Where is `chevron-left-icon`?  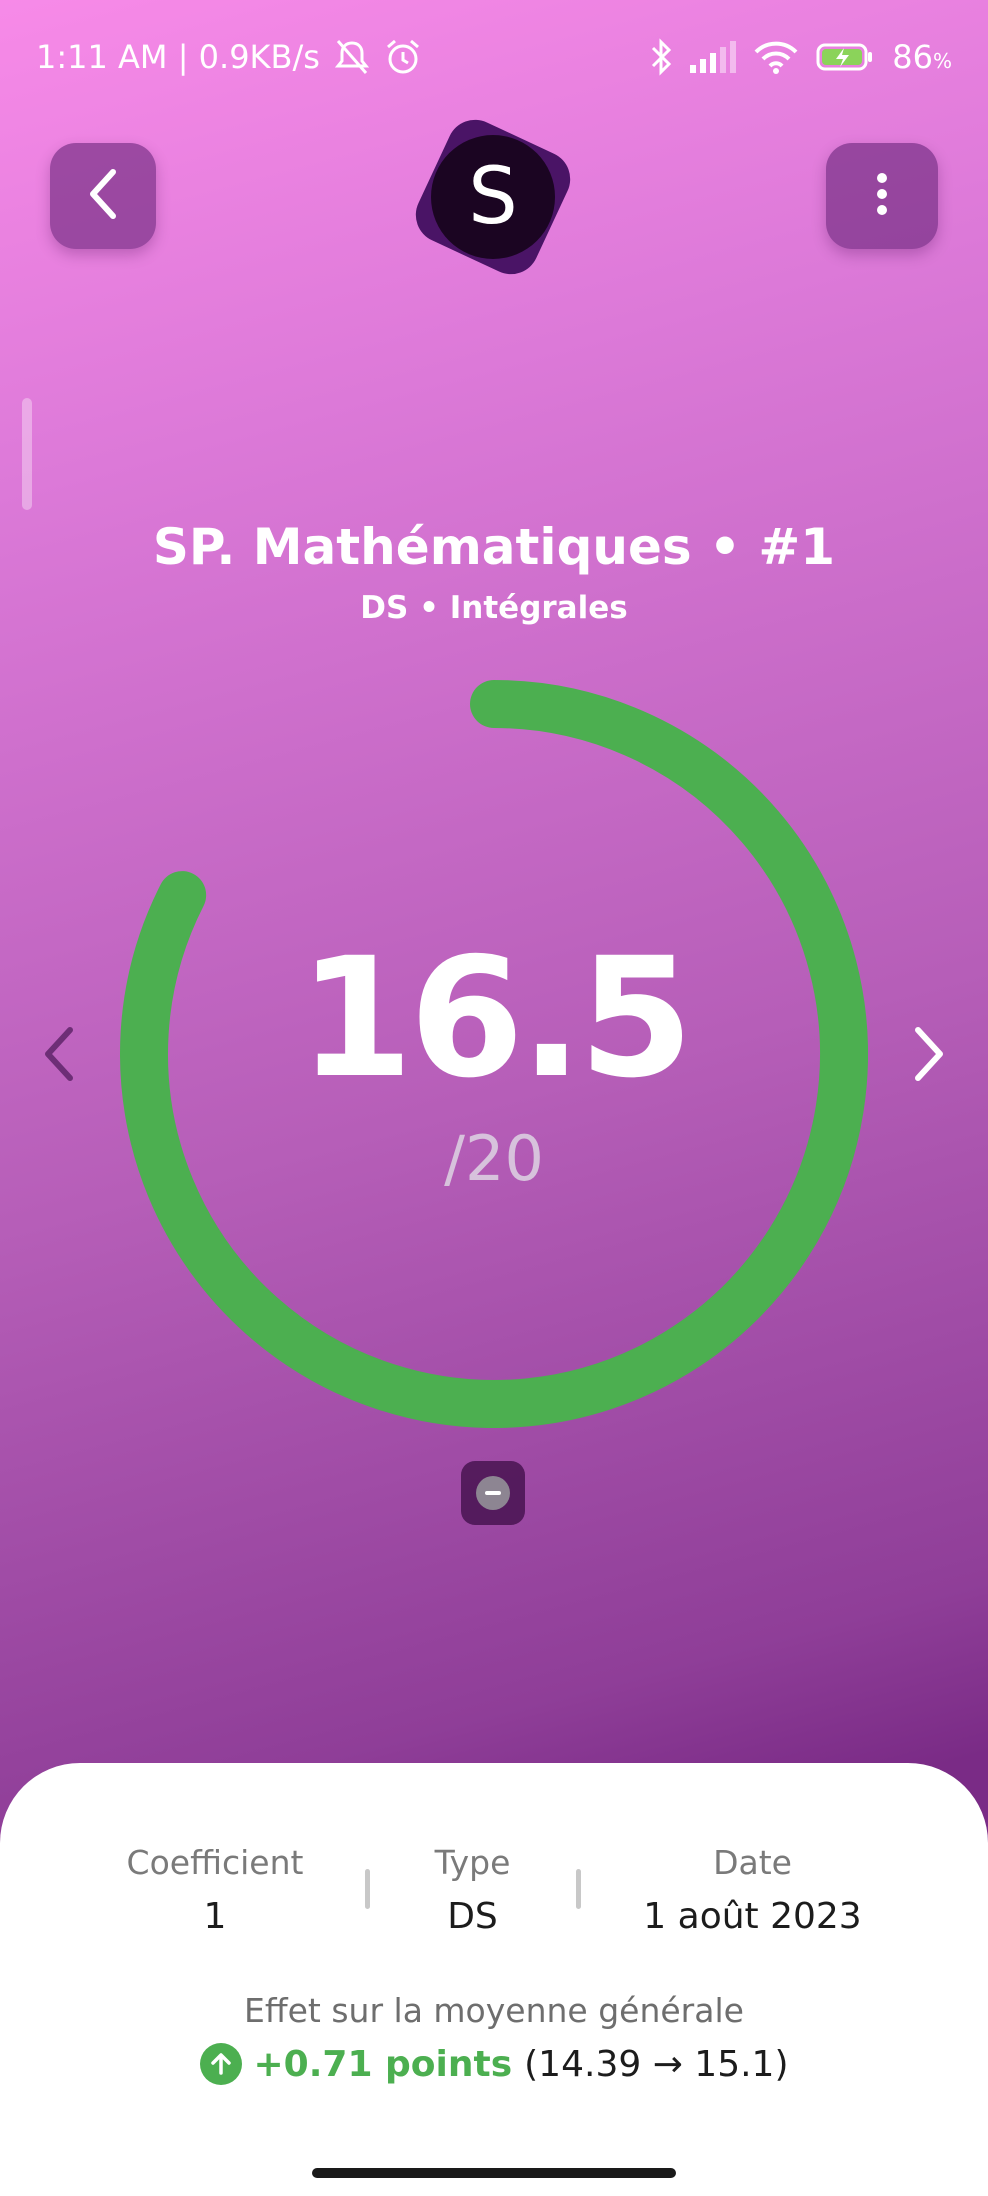 chevron-left-icon is located at coordinates (103, 196).